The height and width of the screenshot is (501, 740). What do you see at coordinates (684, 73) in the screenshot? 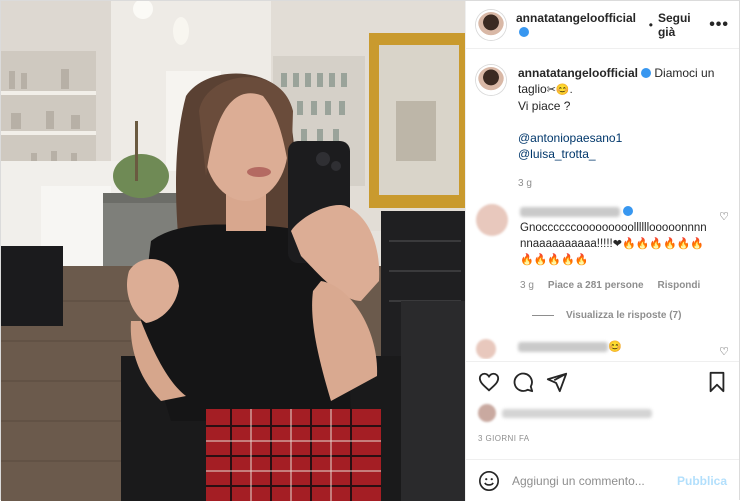
I see `caption-text-line1: Diamoci un` at bounding box center [684, 73].